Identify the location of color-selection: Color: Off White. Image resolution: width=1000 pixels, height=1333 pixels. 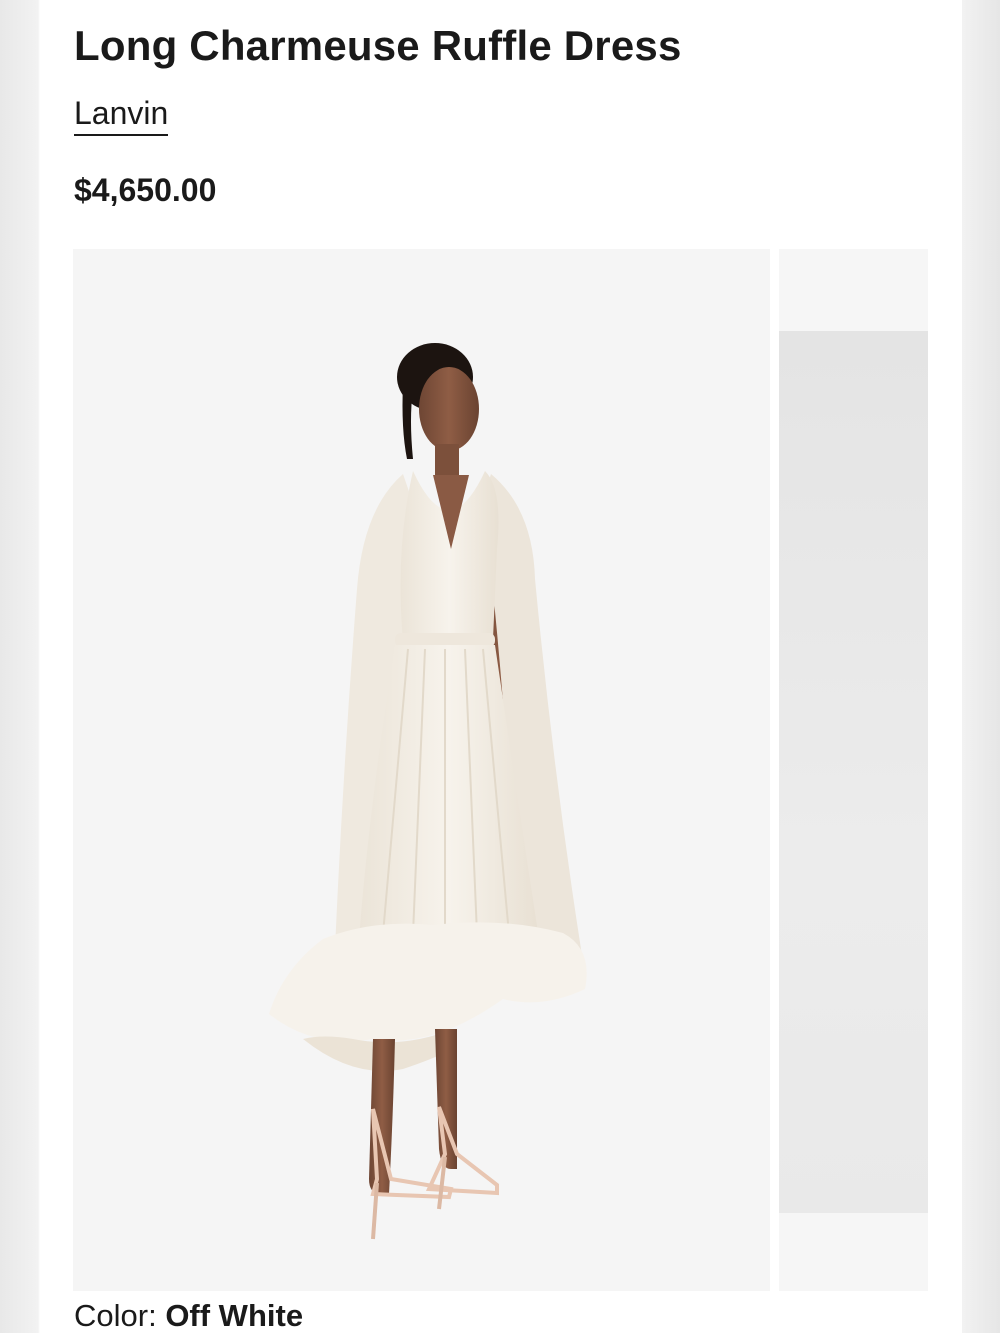
(188, 1315).